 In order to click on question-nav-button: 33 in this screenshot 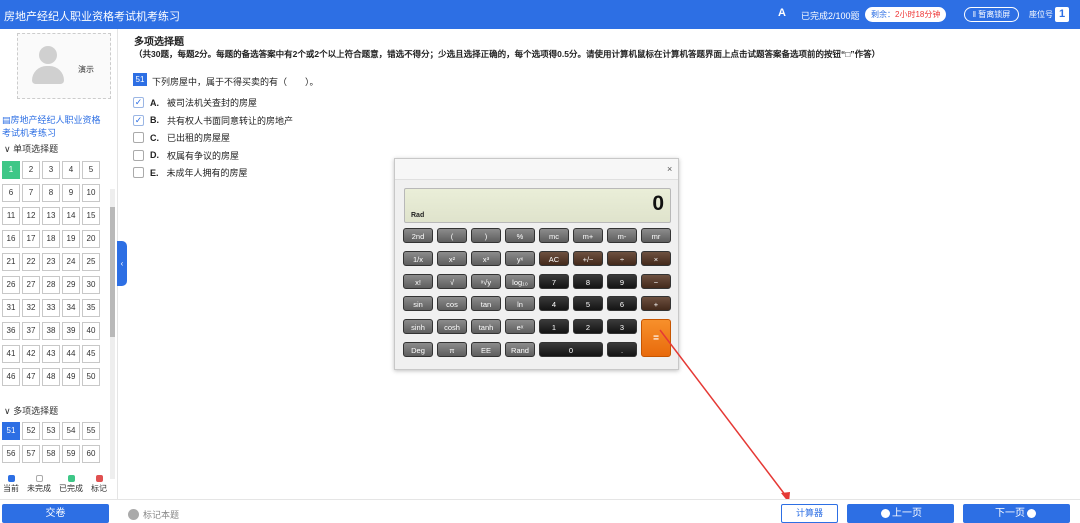, I will do `click(51, 308)`.